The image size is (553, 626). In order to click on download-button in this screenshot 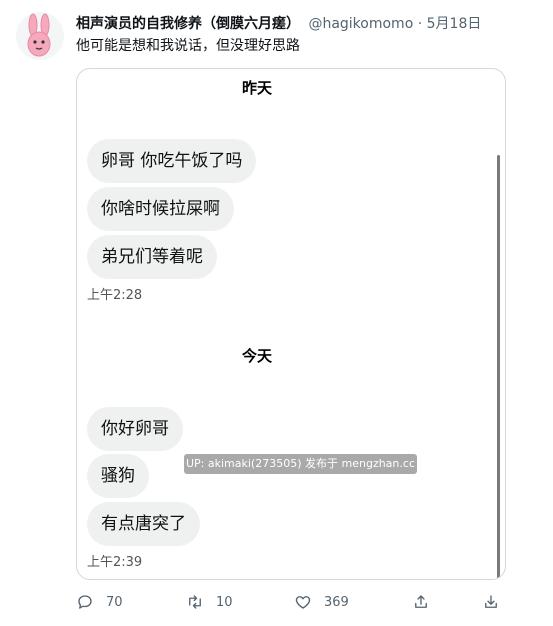, I will do `click(491, 602)`.